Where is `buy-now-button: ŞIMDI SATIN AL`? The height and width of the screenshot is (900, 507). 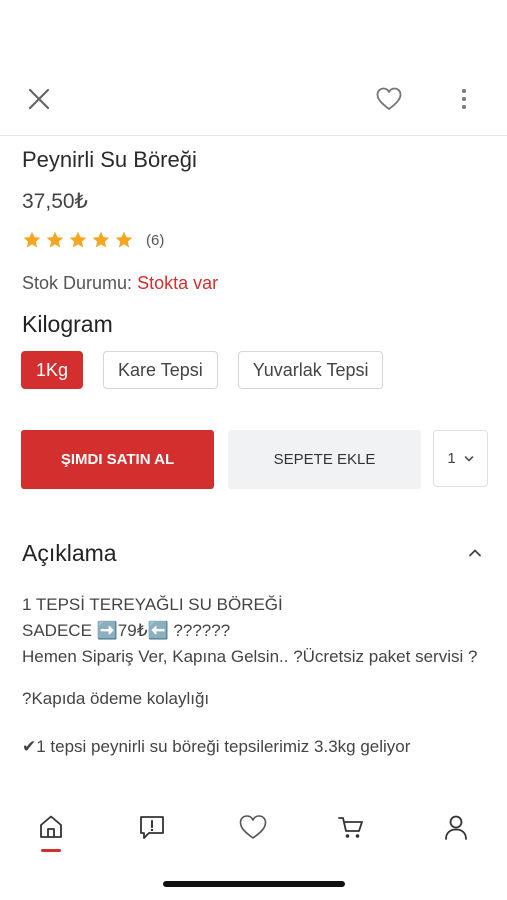 buy-now-button: ŞIMDI SATIN AL is located at coordinates (117, 459).